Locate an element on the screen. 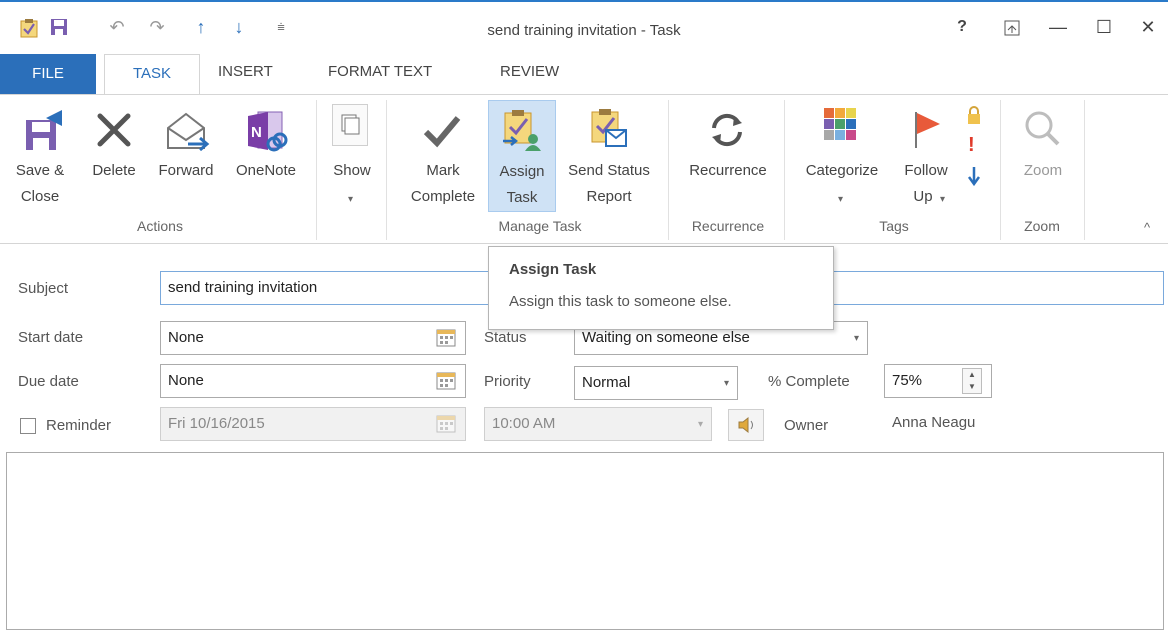 This screenshot has width=1168, height=632. send-status-report-button: Send Status Report is located at coordinates (609, 156).